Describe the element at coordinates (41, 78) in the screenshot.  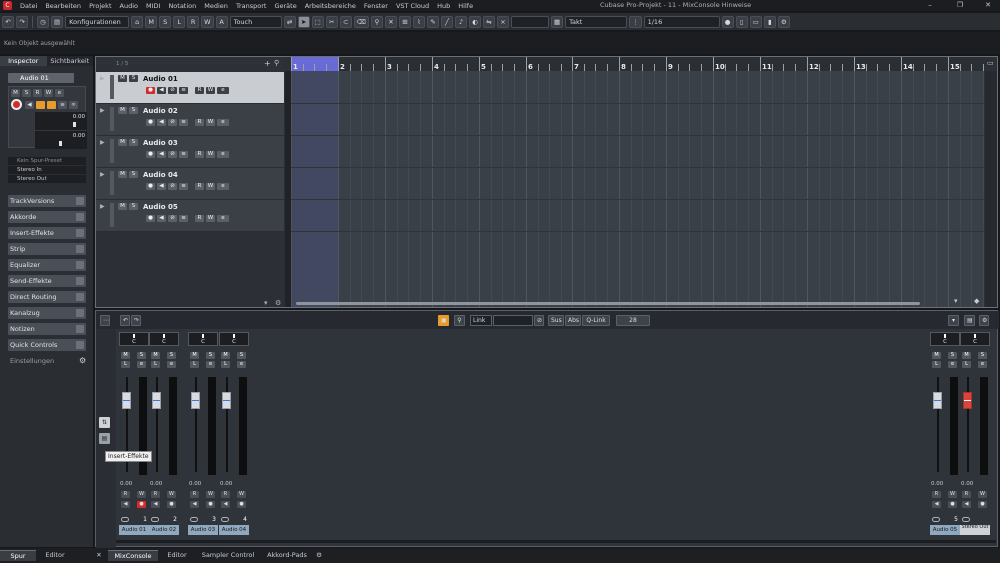
I see `inspector-track-name: Audio 01` at that location.